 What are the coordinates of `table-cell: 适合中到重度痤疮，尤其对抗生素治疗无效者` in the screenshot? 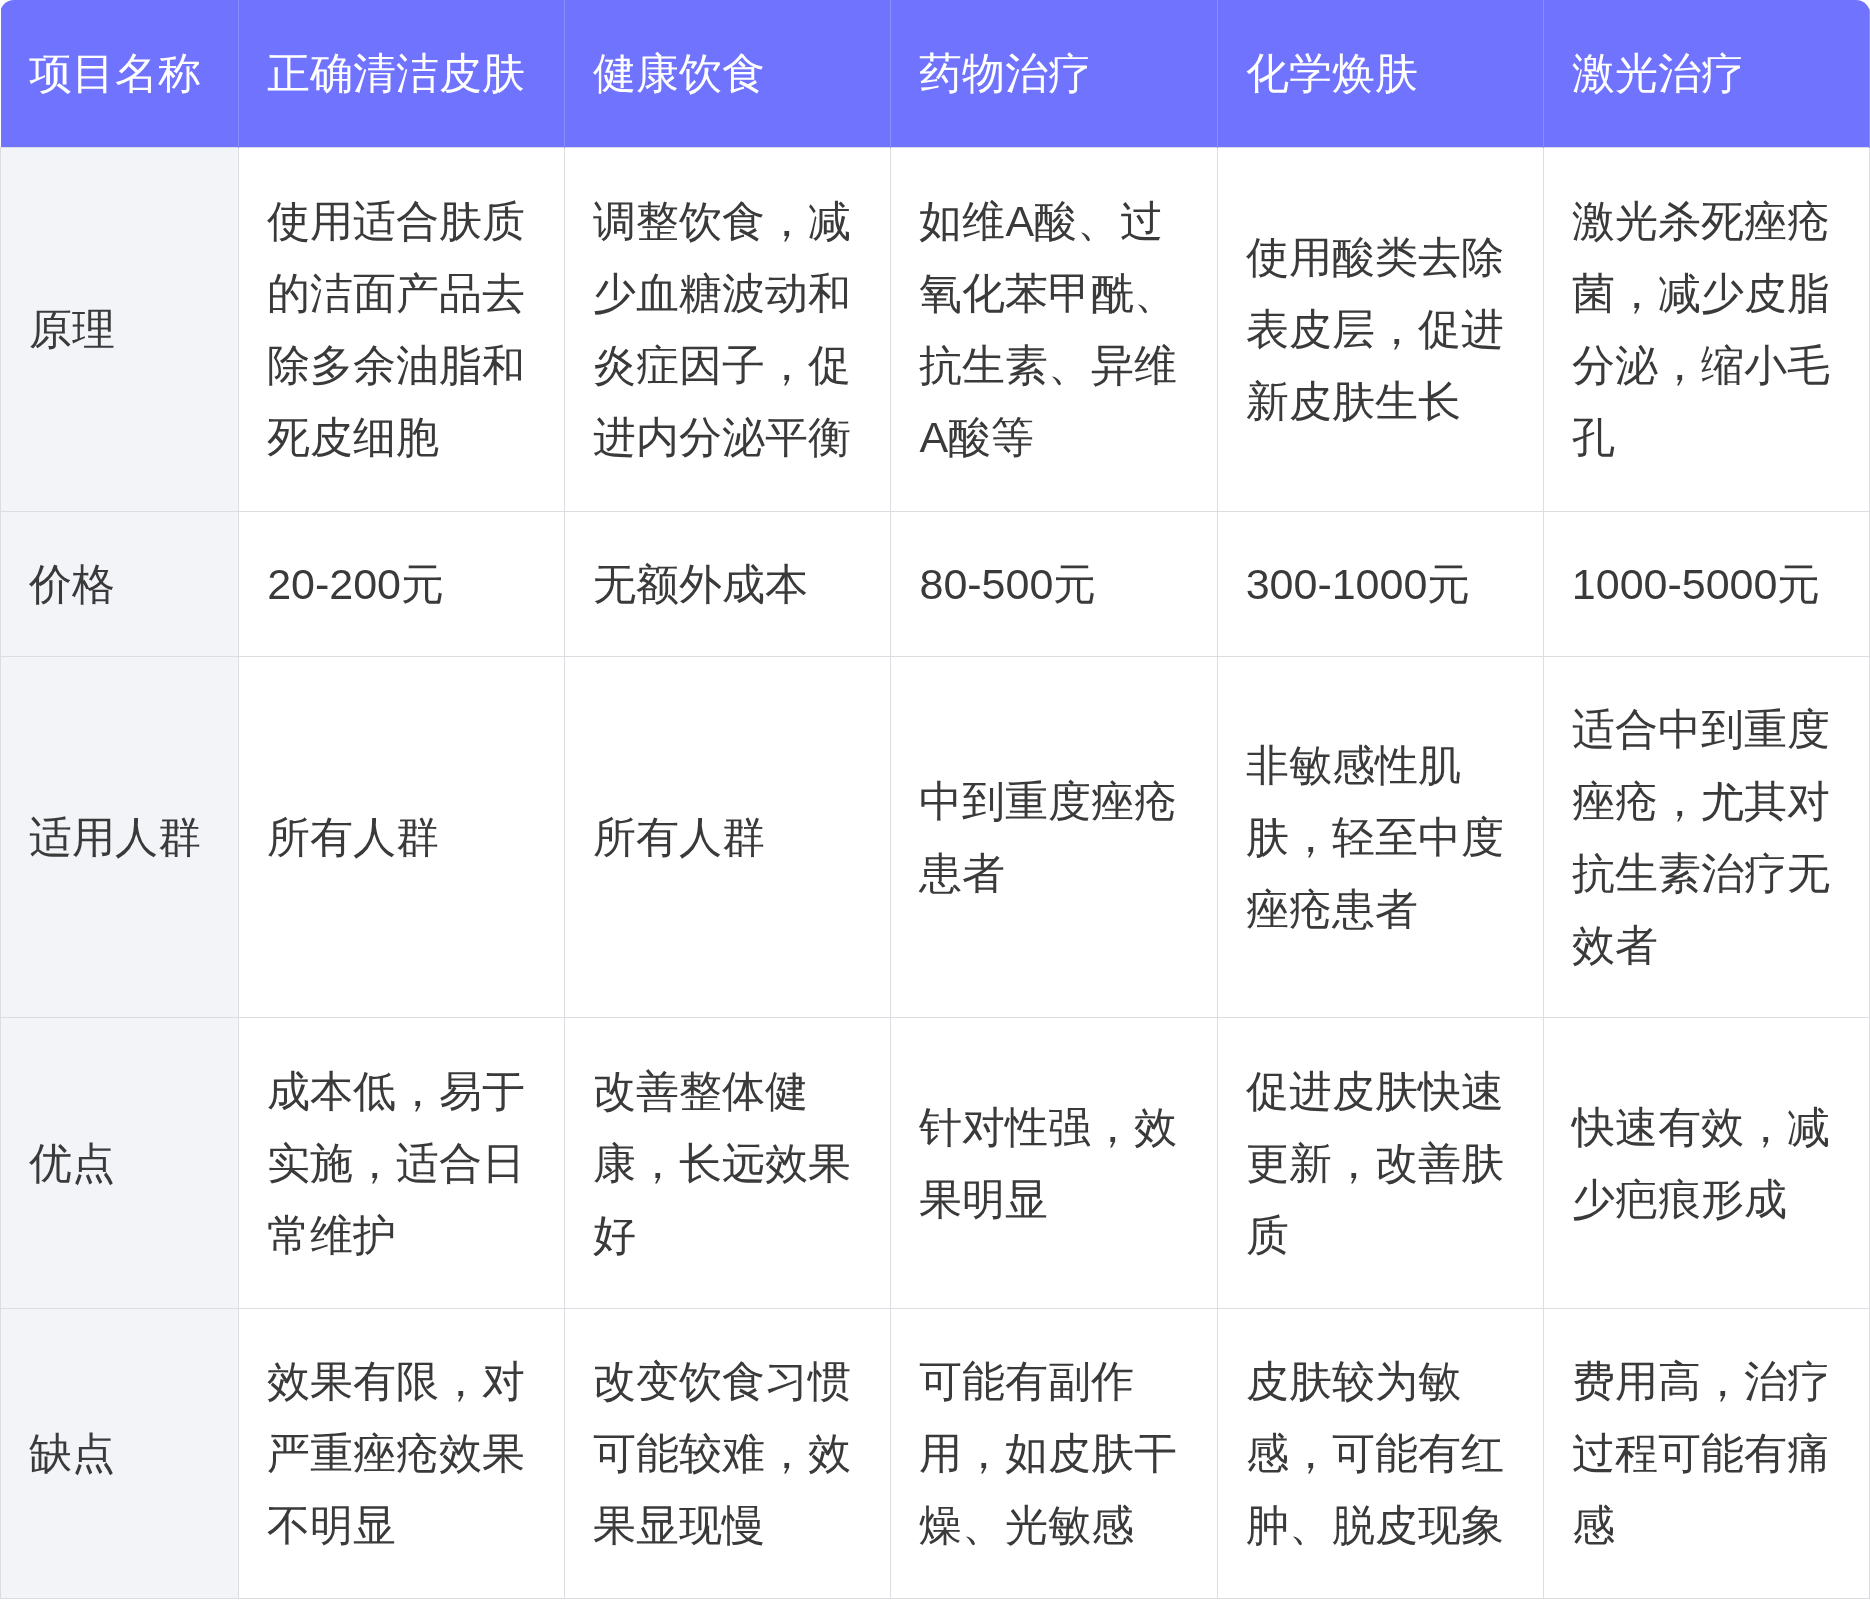 It's located at (1706, 836).